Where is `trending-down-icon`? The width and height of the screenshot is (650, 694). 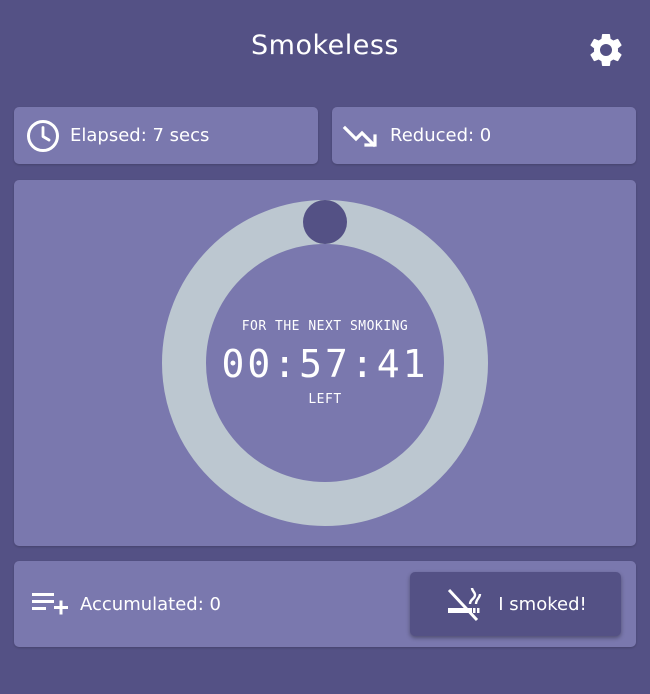 trending-down-icon is located at coordinates (361, 136).